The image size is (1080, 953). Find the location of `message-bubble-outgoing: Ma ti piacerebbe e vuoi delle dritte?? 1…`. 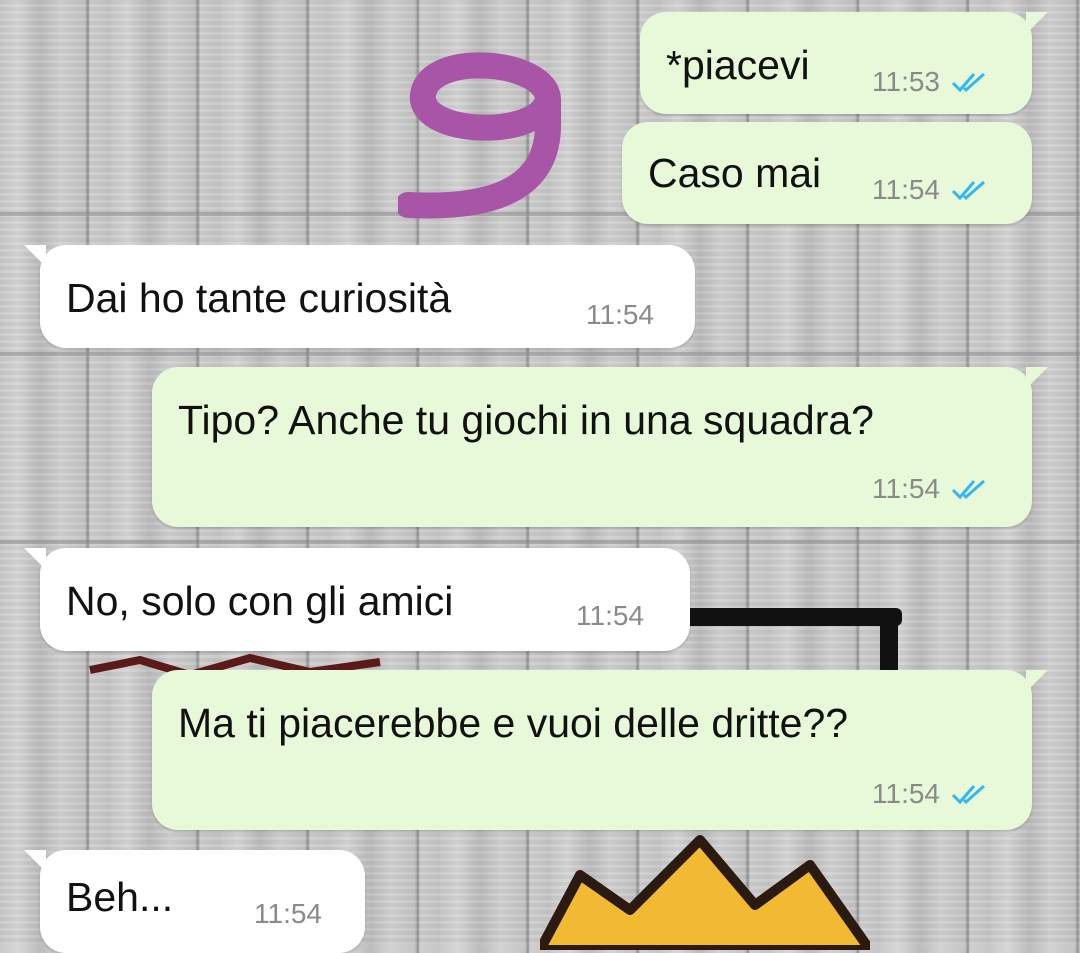

message-bubble-outgoing: Ma ti piacerebbe e vuoi delle dritte?? 1… is located at coordinates (600, 750).